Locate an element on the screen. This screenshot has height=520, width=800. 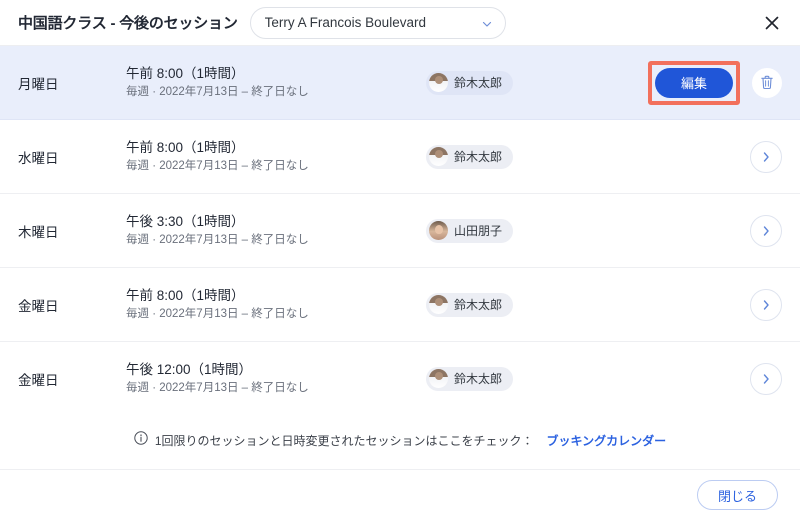
close-button: 閉じる is located at coordinates (737, 495).